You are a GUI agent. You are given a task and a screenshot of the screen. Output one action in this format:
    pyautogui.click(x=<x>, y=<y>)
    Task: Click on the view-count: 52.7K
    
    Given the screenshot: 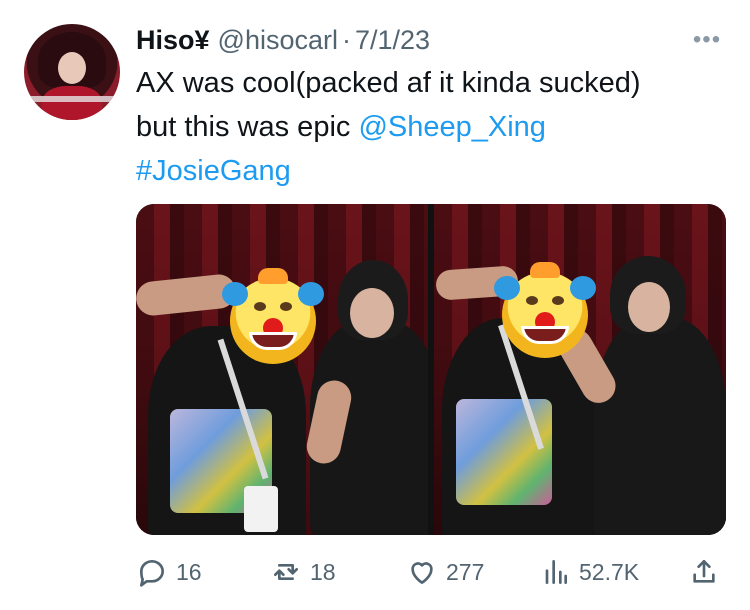 What is the action you would take?
    pyautogui.click(x=609, y=571)
    